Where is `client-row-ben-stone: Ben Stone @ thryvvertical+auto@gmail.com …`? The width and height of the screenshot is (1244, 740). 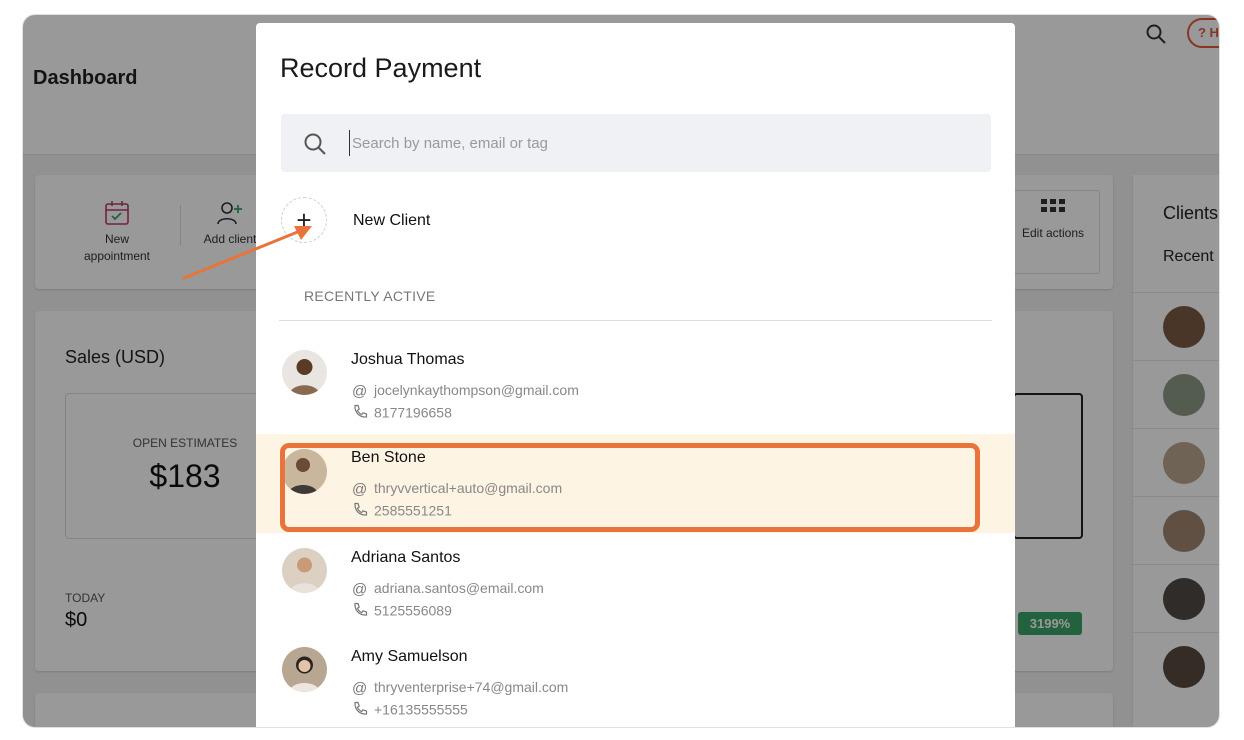 client-row-ben-stone: Ben Stone @ thryvvertical+auto@gmail.com … is located at coordinates (635, 483).